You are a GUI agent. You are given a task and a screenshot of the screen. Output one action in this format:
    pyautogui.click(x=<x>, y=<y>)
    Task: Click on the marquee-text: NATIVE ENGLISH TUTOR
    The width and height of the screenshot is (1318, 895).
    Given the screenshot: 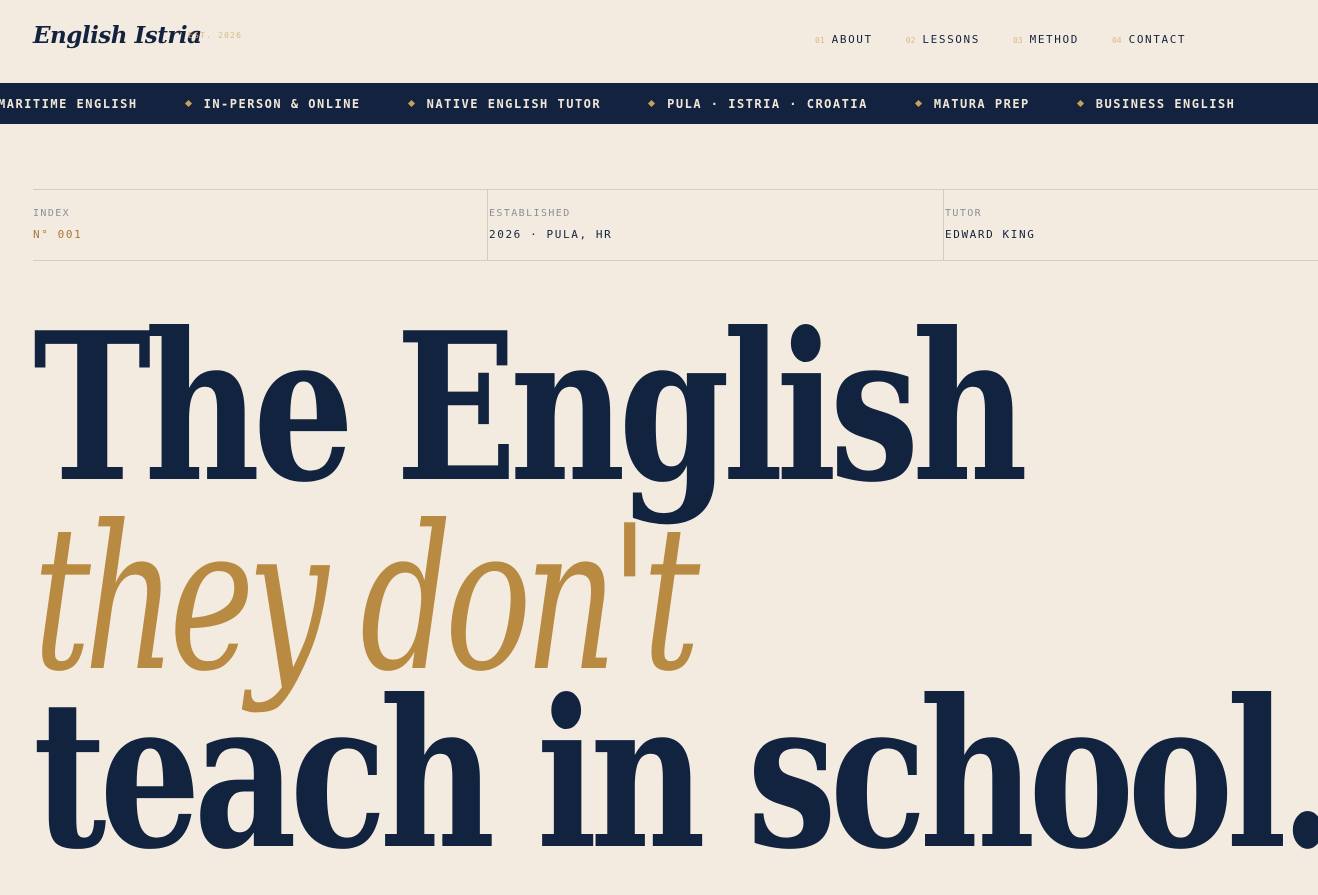 What is the action you would take?
    pyautogui.click(x=514, y=103)
    